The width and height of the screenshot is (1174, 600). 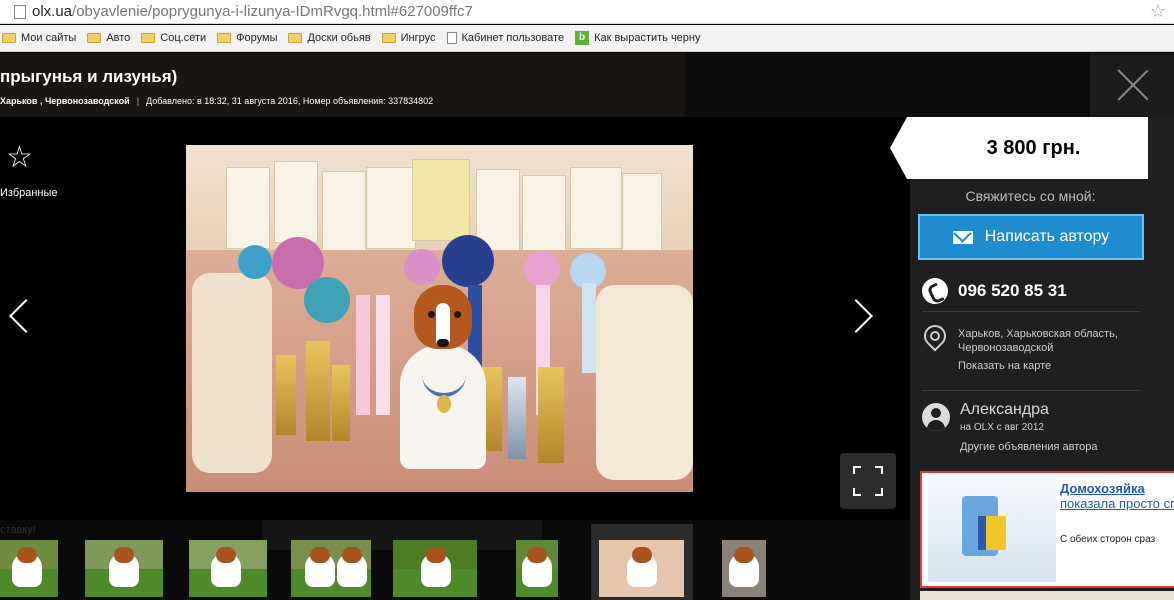 I want to click on favorite-button: ☆ Избранные, so click(x=29, y=170).